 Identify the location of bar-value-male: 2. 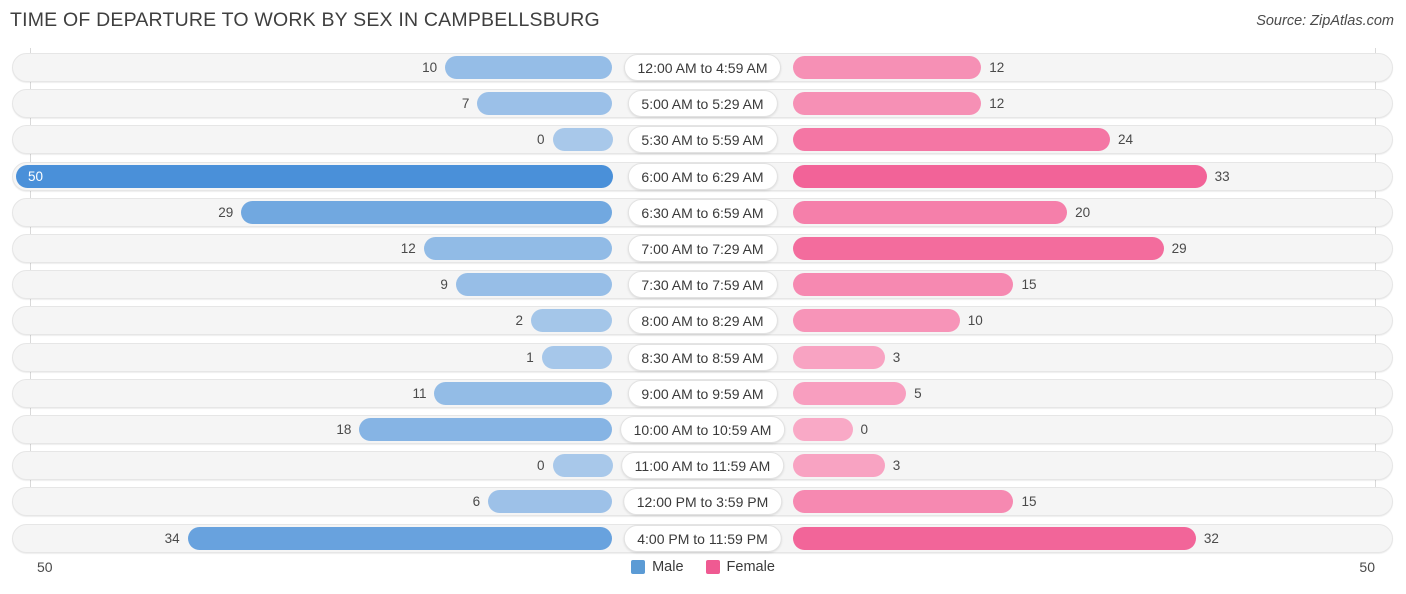
(519, 321).